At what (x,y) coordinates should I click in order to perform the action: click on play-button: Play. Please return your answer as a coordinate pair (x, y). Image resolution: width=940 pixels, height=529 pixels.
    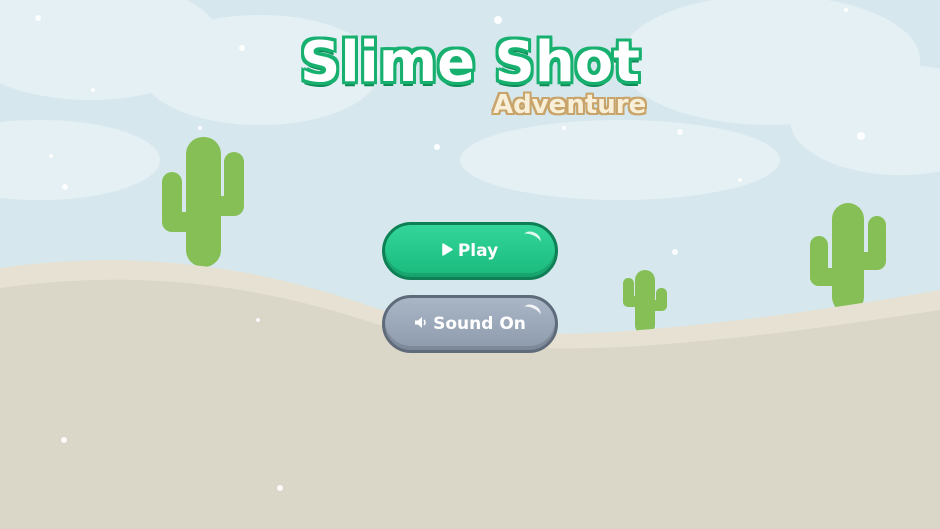
    Looking at the image, I should click on (470, 251).